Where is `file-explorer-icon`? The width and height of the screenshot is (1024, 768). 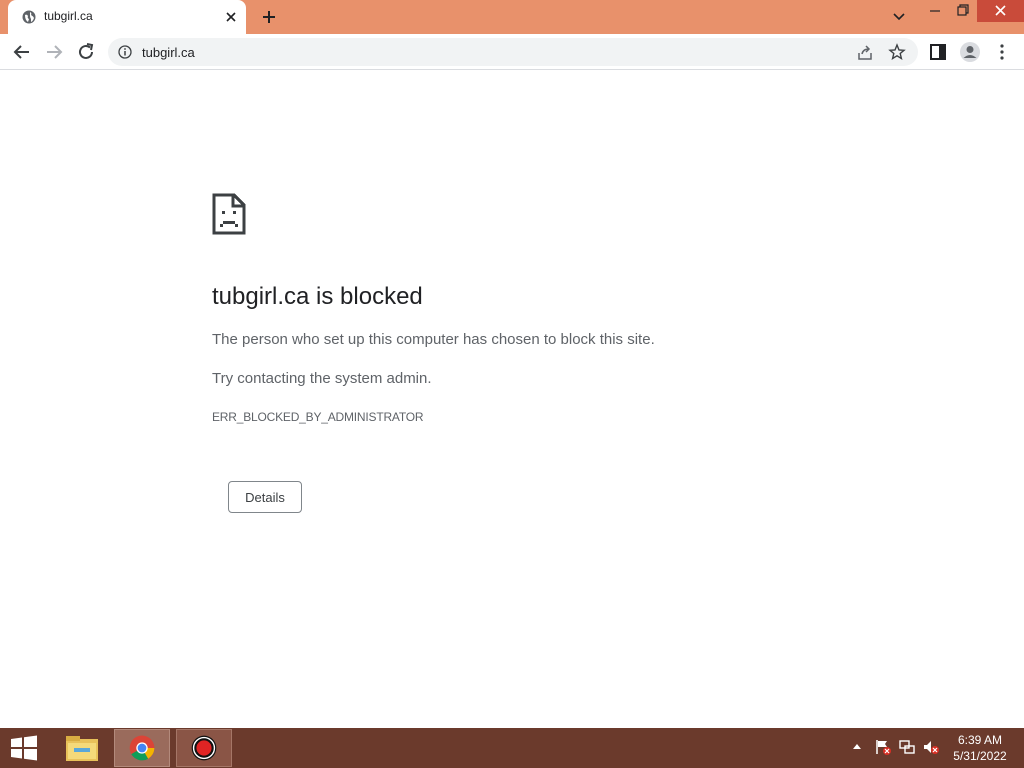 file-explorer-icon is located at coordinates (82, 748).